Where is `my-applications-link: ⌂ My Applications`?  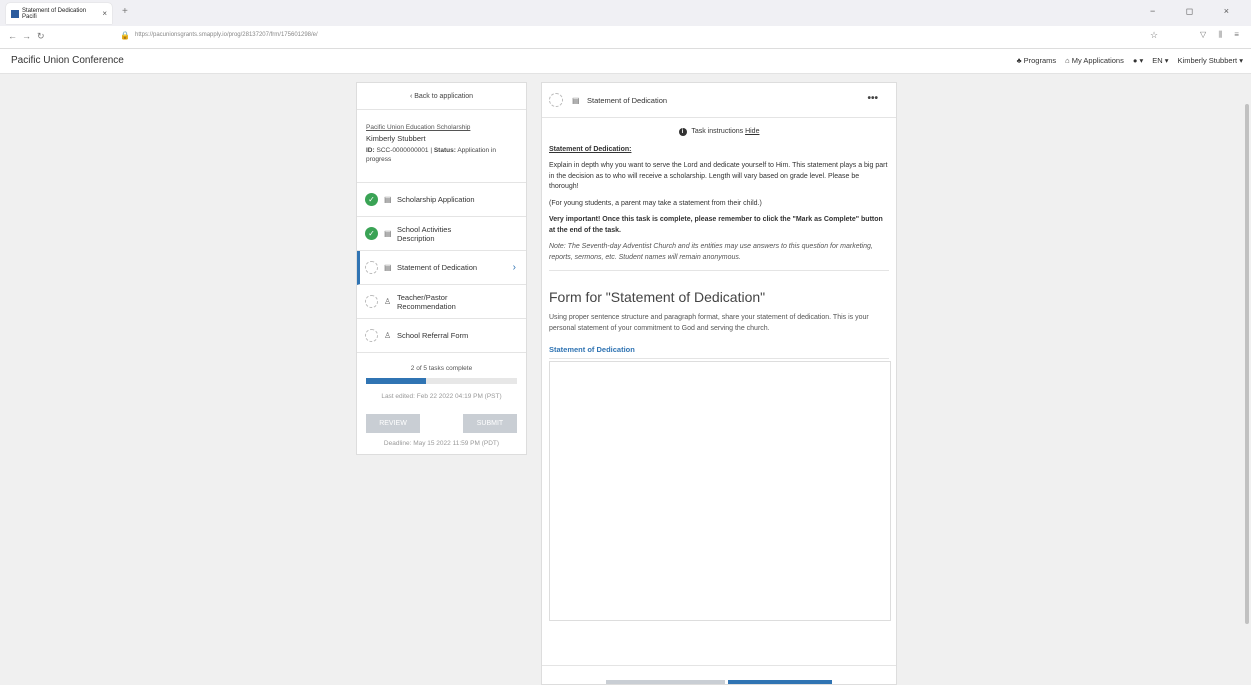
my-applications-link: ⌂ My Applications is located at coordinates (1094, 60).